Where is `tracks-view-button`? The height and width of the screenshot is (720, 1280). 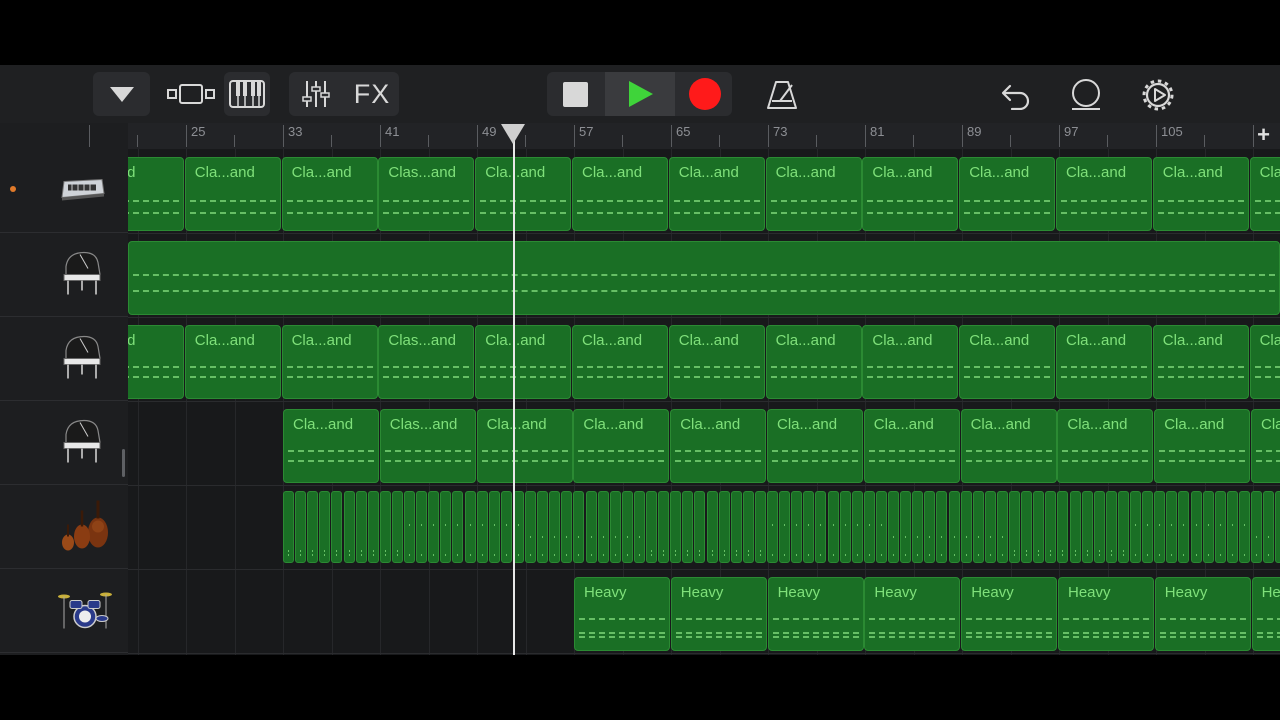 tracks-view-button is located at coordinates (191, 94).